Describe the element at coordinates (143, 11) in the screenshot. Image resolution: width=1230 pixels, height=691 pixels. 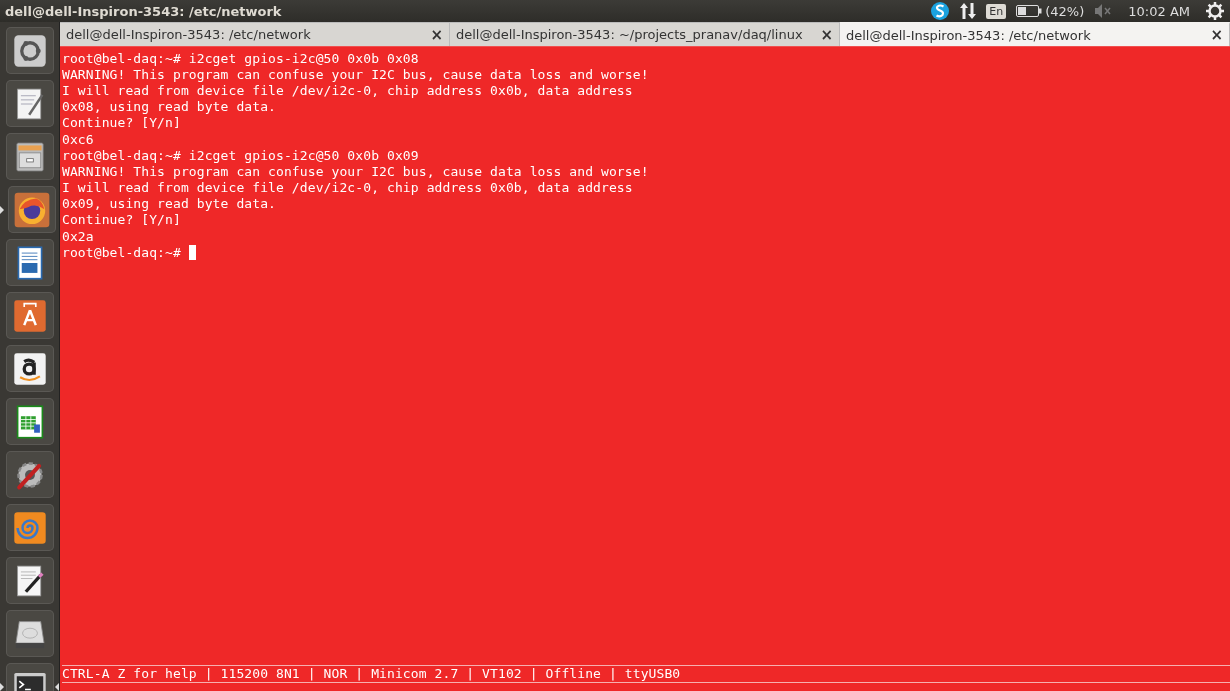
I see `window-title: dell@dell-Inspiron-3543: /etc/network` at that location.